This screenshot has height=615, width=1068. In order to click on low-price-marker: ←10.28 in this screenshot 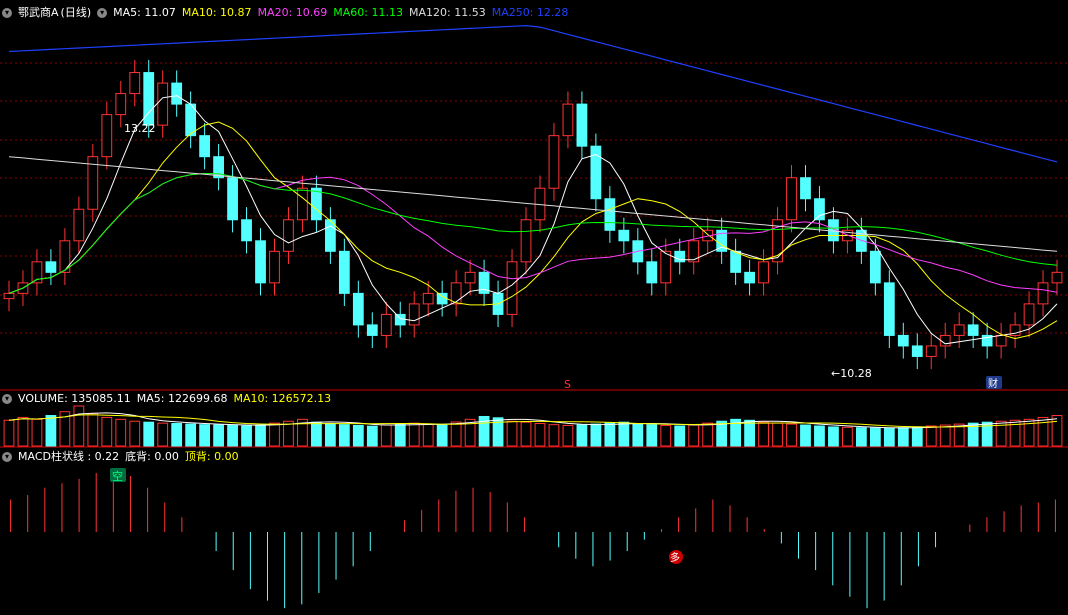, I will do `click(851, 373)`.